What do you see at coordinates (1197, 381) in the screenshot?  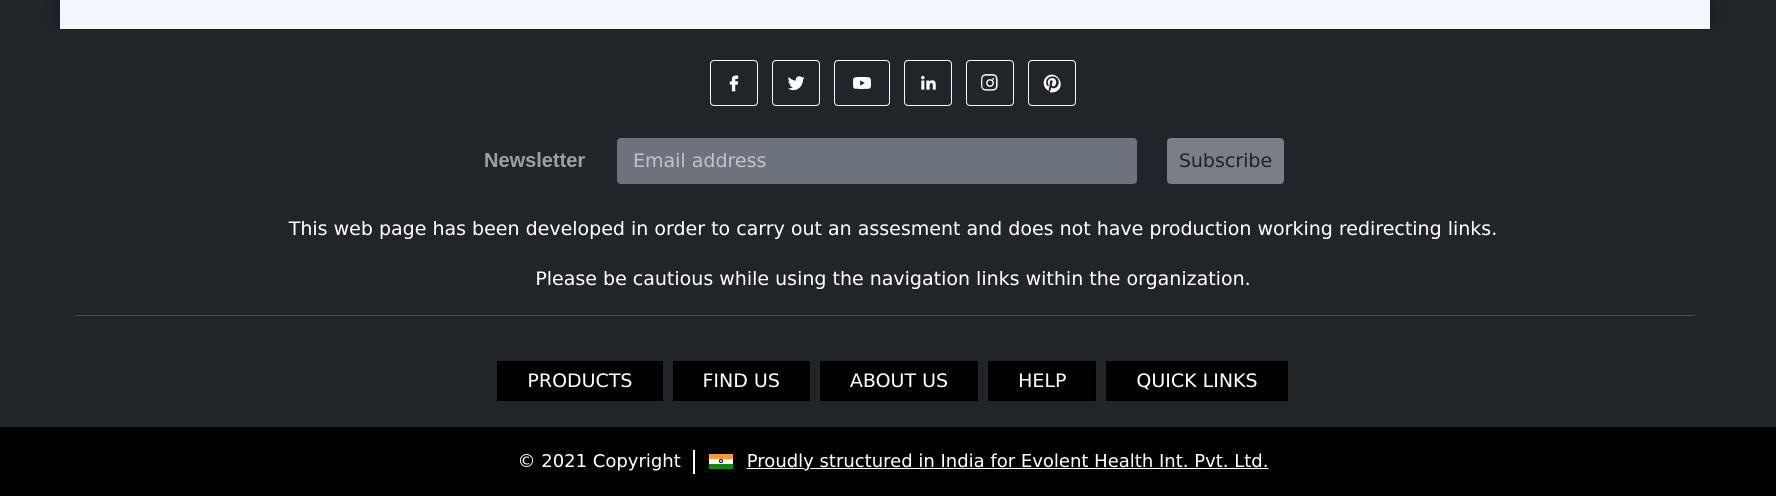 I see `nav-quick-links-button: QUICK LINKS` at bounding box center [1197, 381].